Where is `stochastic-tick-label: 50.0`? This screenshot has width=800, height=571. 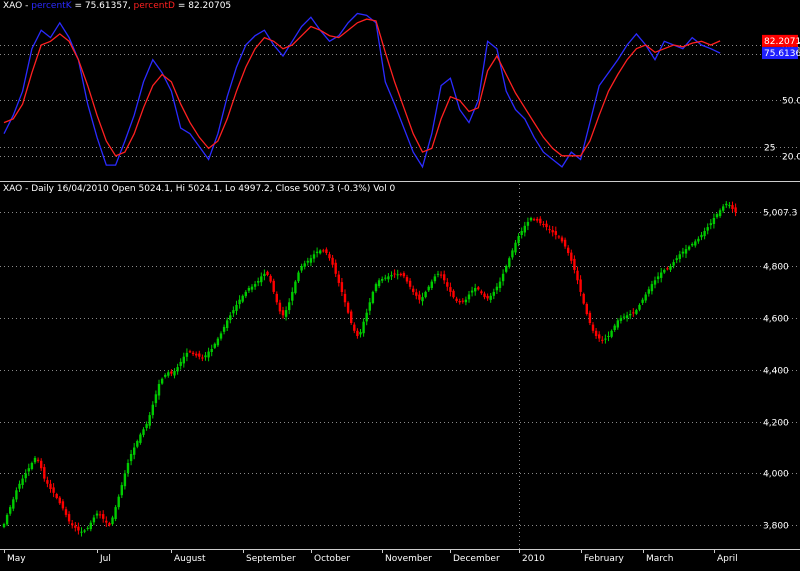
stochastic-tick-label: 50.0 is located at coordinates (791, 102).